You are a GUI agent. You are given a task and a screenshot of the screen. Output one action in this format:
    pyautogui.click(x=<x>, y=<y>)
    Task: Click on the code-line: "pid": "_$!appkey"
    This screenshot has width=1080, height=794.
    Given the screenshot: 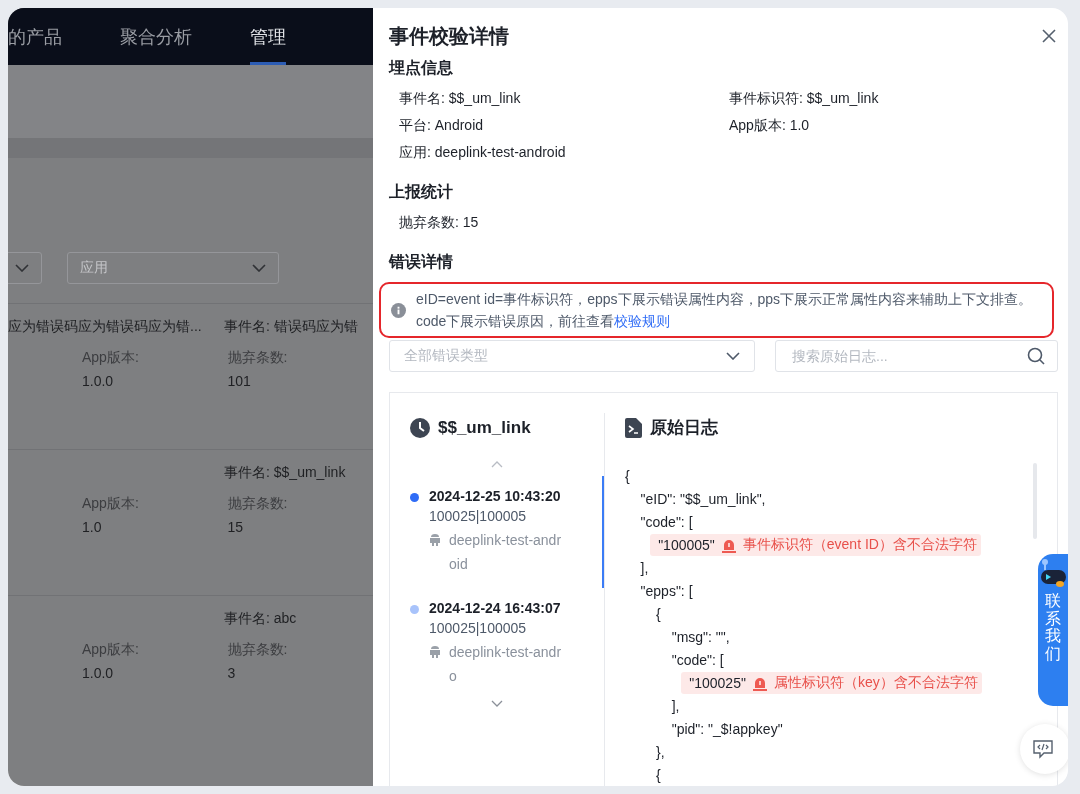 What is the action you would take?
    pyautogui.click(x=726, y=729)
    